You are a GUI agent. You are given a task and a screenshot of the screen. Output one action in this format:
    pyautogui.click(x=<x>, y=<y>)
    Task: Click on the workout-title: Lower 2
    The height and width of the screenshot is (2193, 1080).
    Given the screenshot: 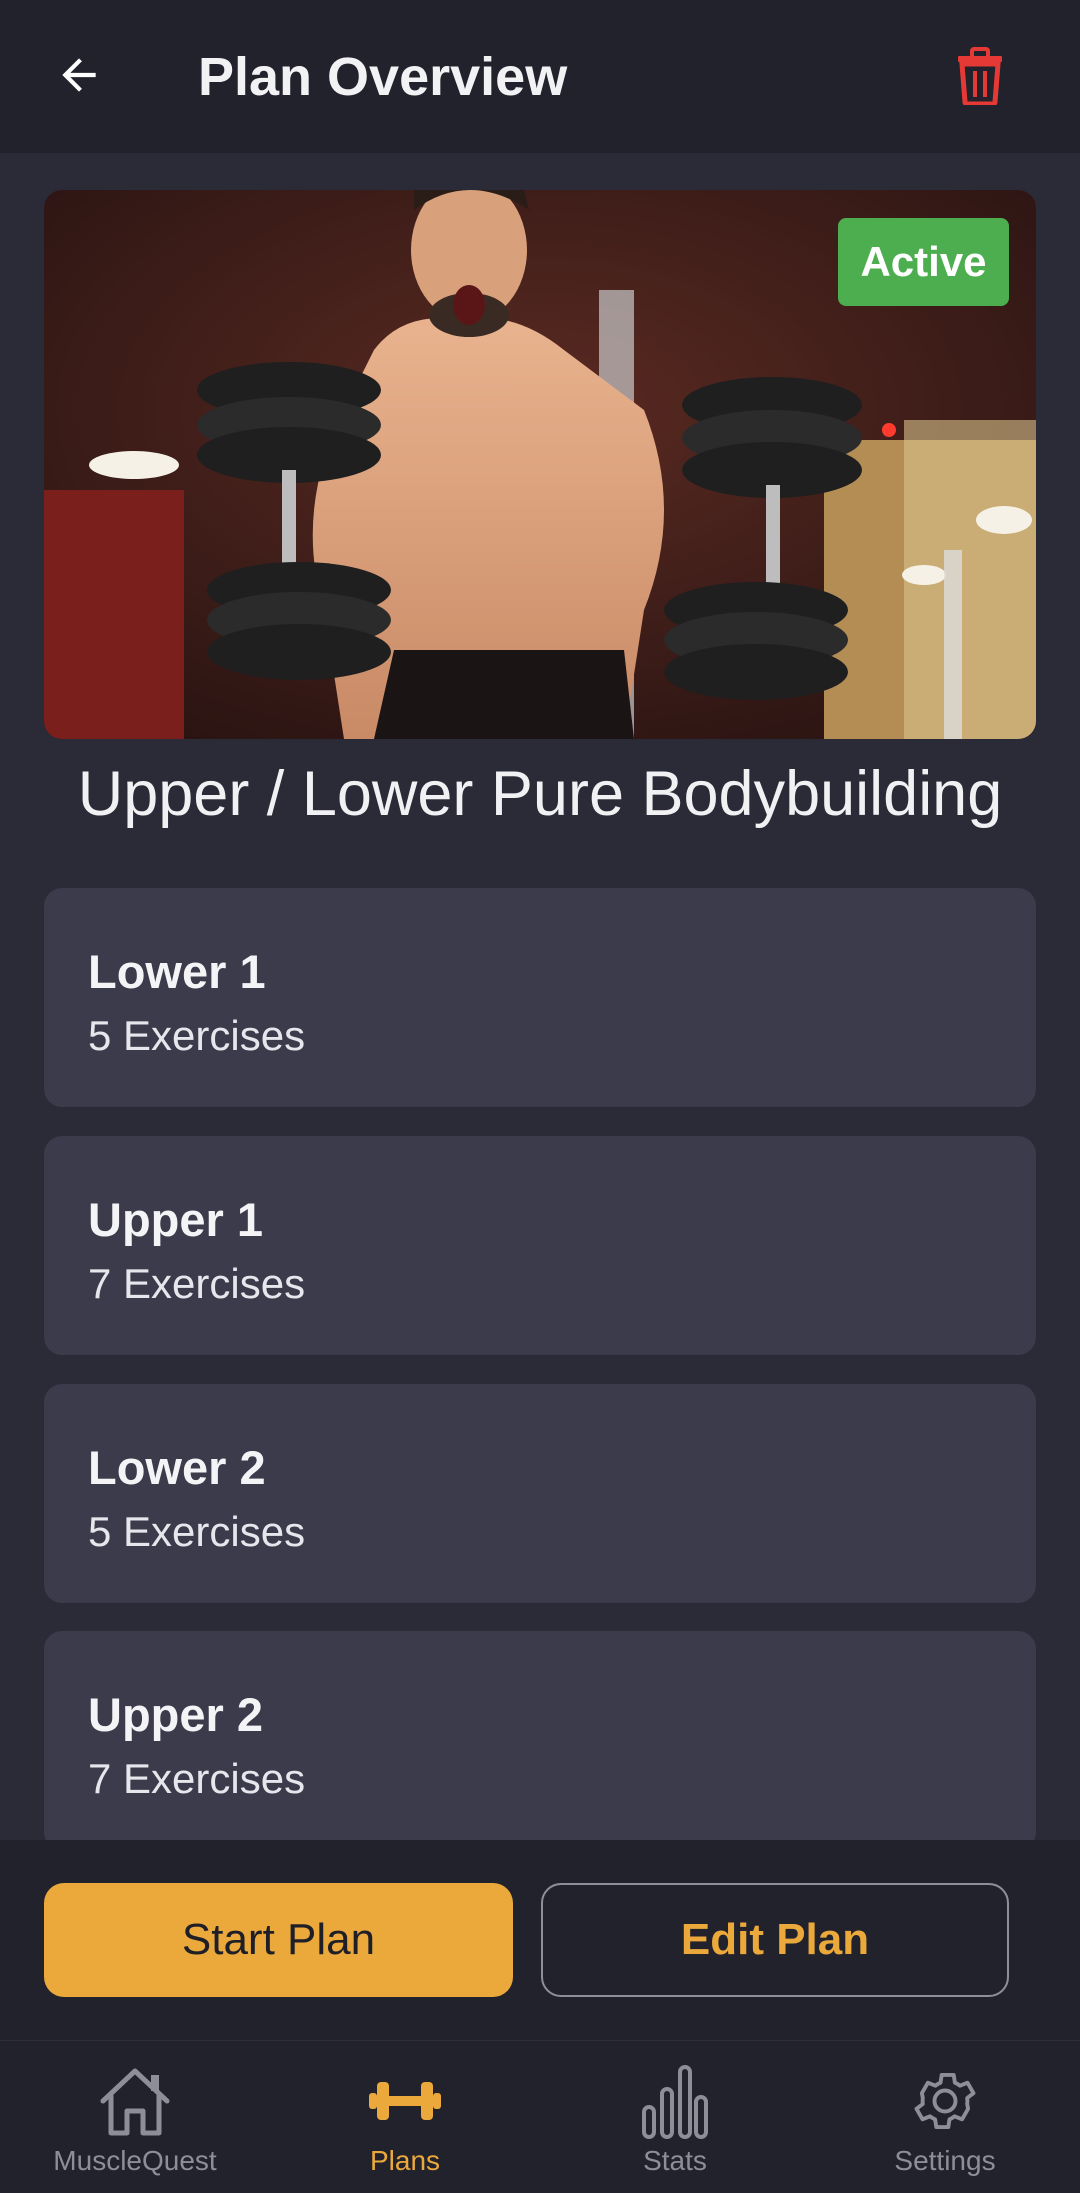 What is the action you would take?
    pyautogui.click(x=177, y=1467)
    